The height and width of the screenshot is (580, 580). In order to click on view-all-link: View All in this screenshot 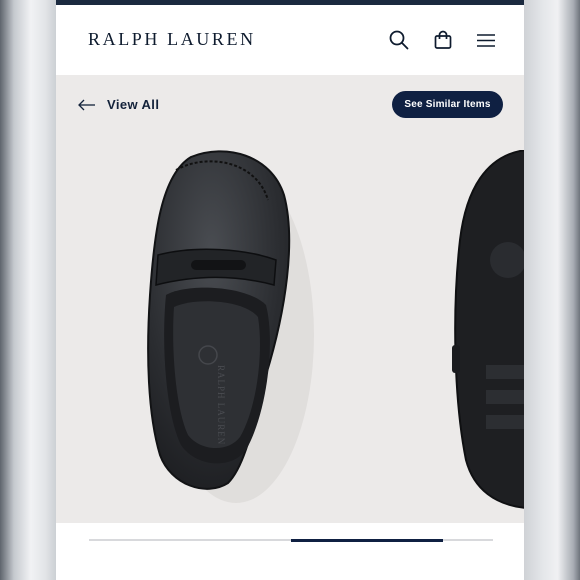, I will do `click(118, 104)`.